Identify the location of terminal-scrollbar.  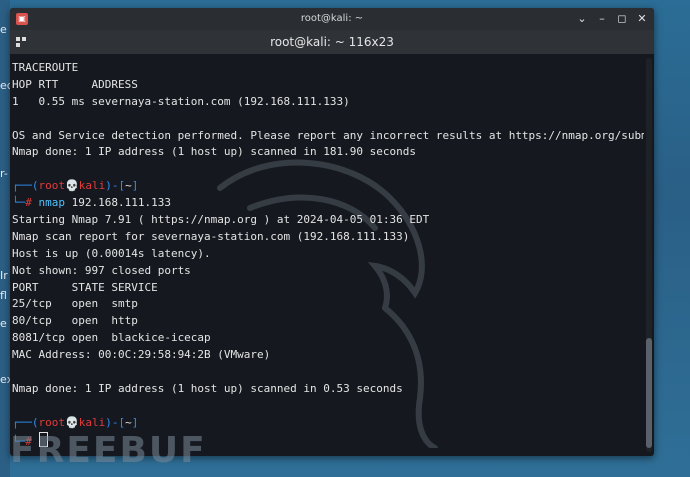
(649, 255).